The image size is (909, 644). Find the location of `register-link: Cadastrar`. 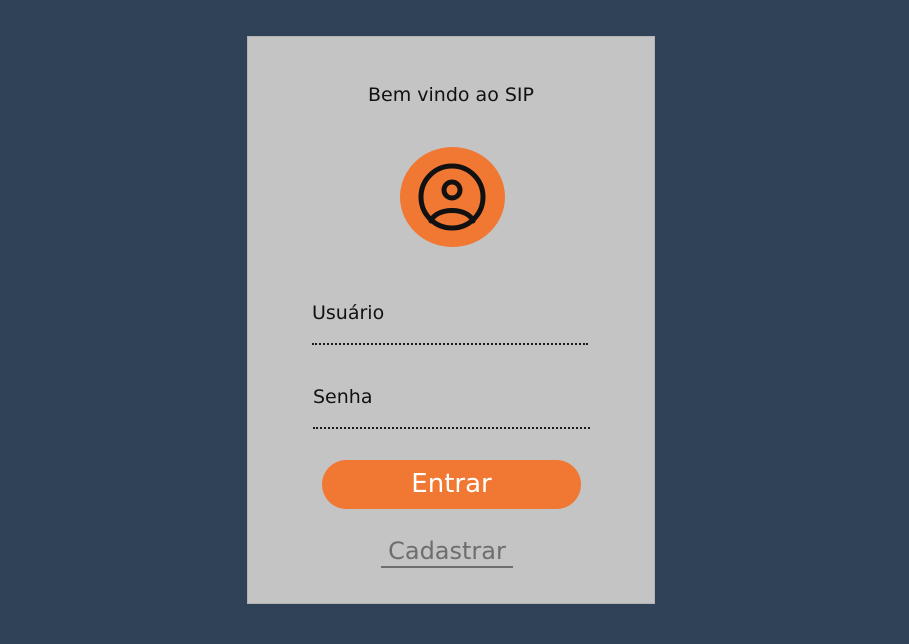

register-link: Cadastrar is located at coordinates (447, 552).